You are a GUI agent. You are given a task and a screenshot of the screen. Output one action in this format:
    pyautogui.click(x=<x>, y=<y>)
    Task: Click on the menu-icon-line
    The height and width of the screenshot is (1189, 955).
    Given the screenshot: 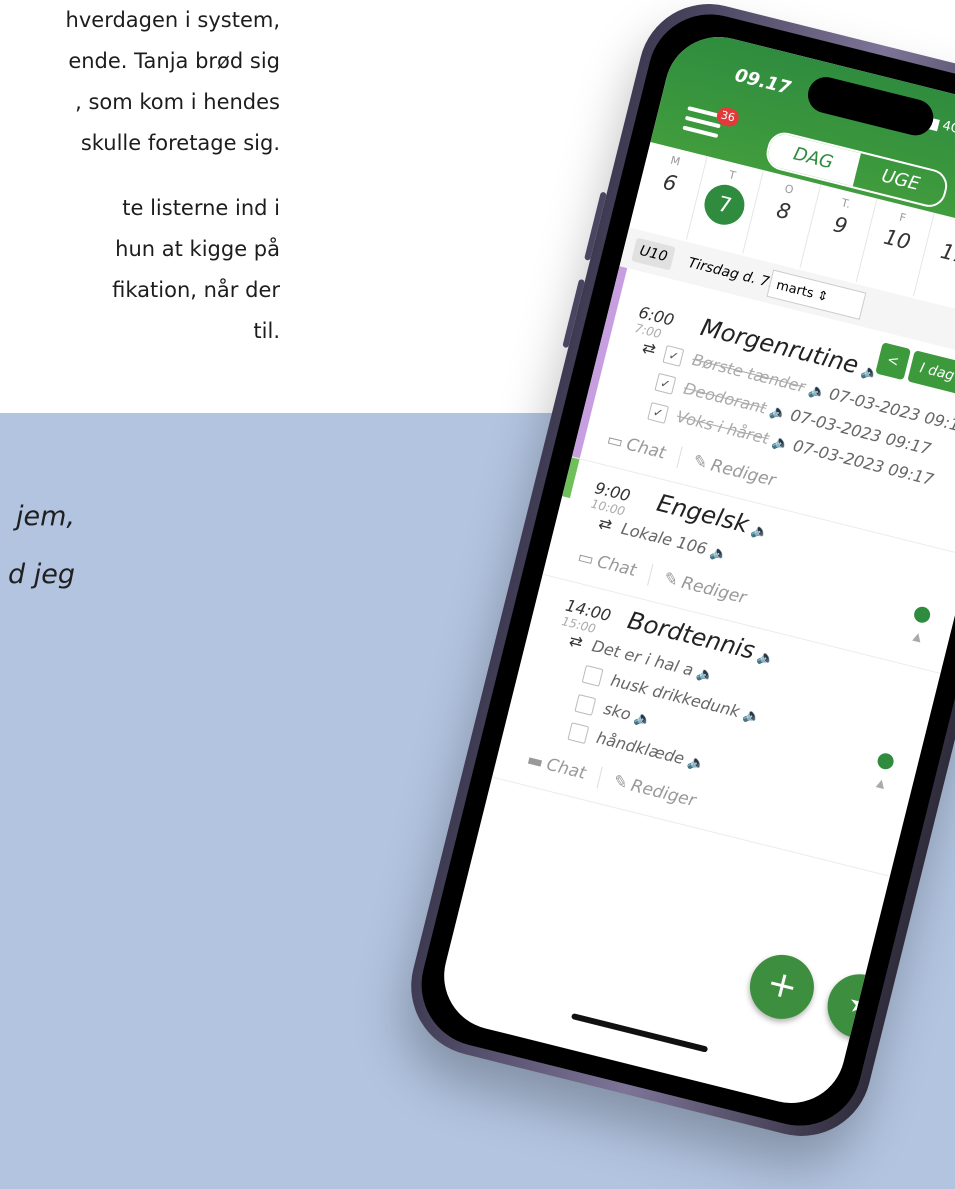 What is the action you would take?
    pyautogui.click(x=700, y=132)
    